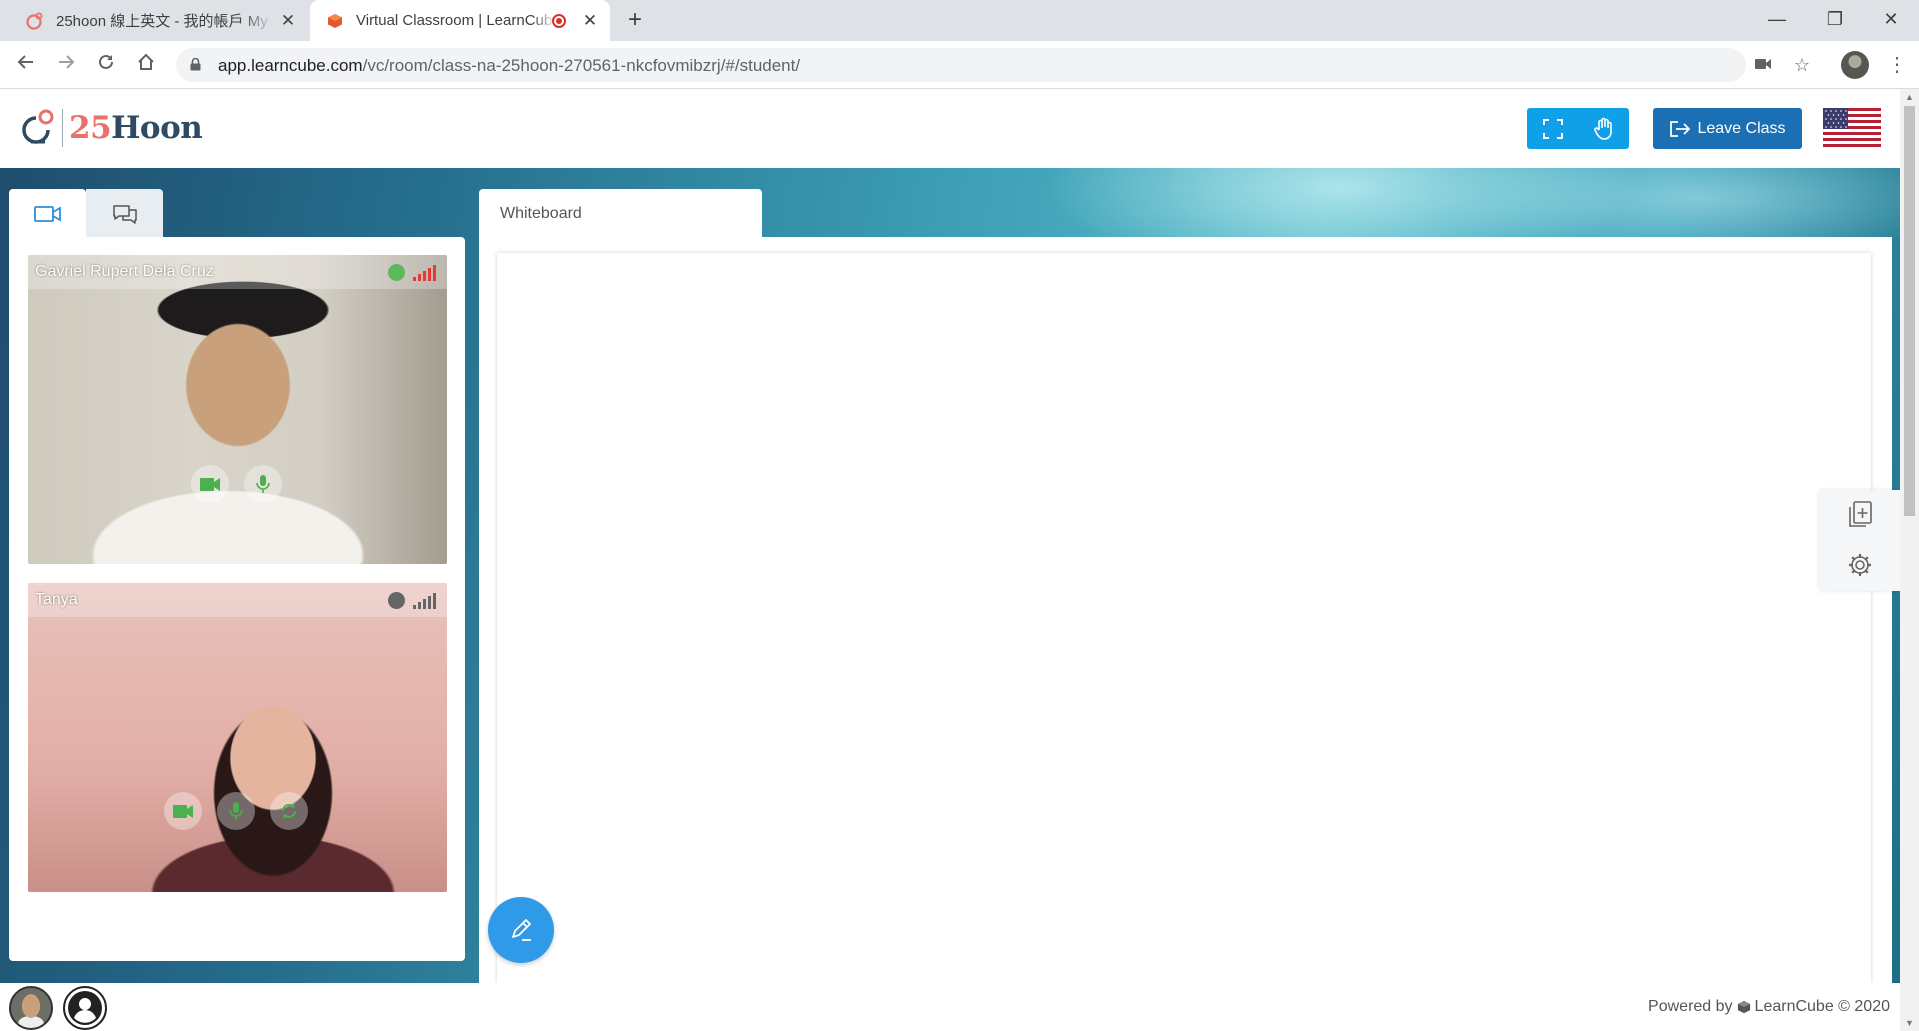 This screenshot has height=1031, width=1919. I want to click on refresh-video-button, so click(289, 811).